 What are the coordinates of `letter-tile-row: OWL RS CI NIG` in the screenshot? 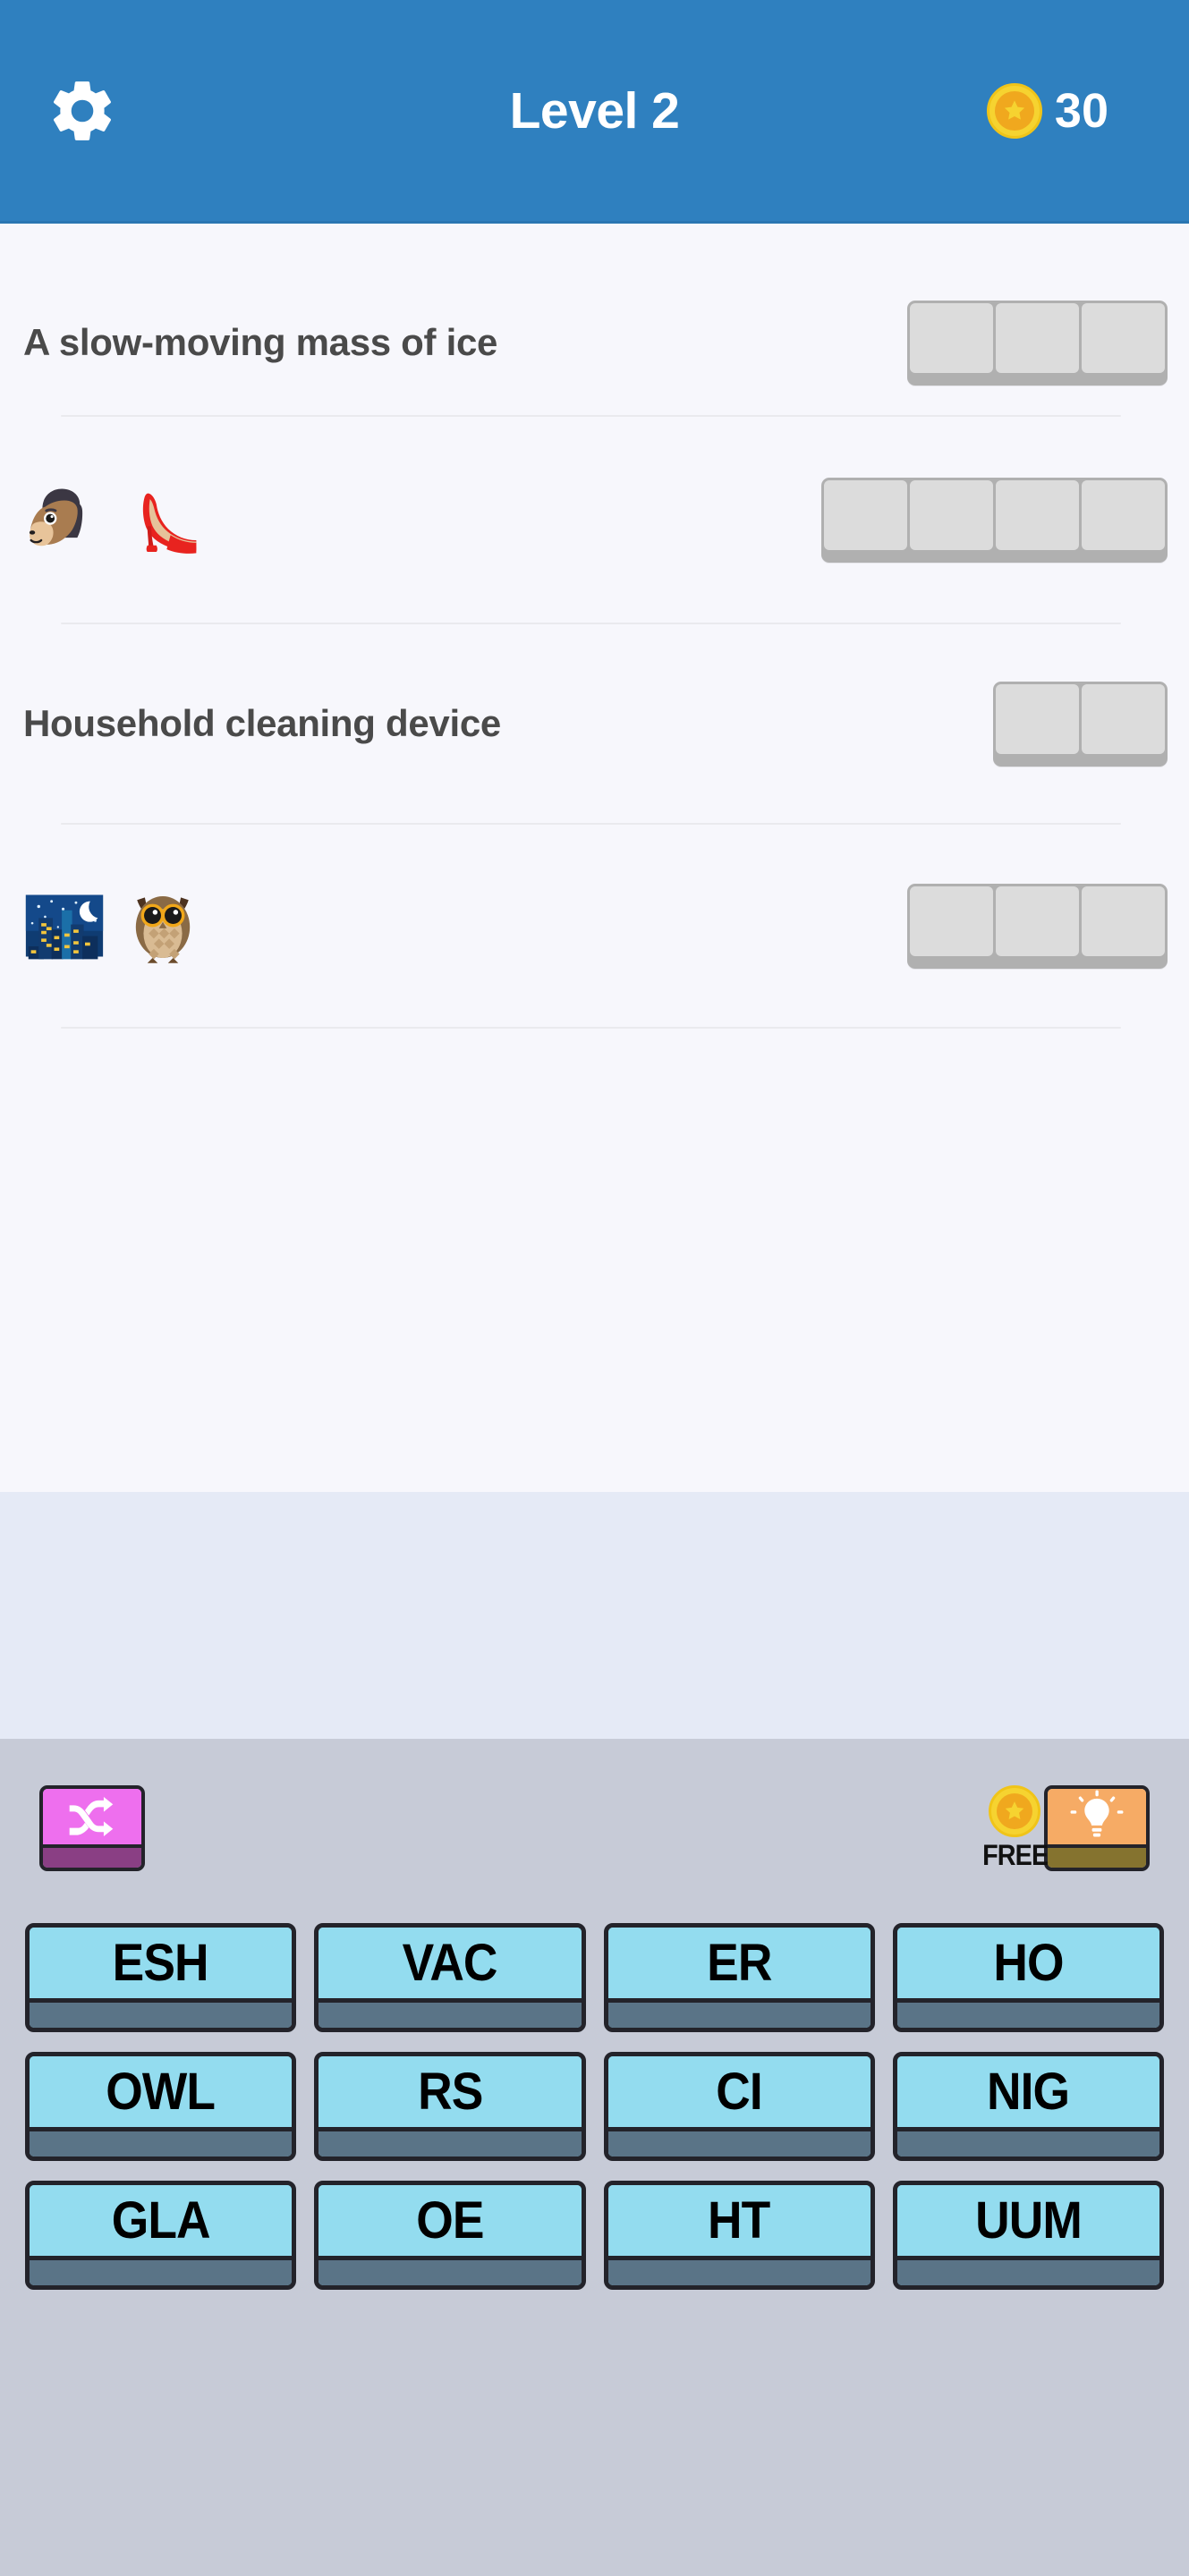 It's located at (594, 2106).